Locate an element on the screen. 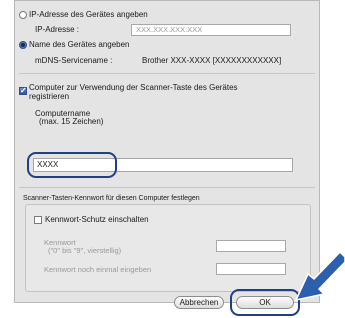 This screenshot has height=318, width=345. password-protection-label: Kennwort-Schutz einschalten is located at coordinates (97, 219).